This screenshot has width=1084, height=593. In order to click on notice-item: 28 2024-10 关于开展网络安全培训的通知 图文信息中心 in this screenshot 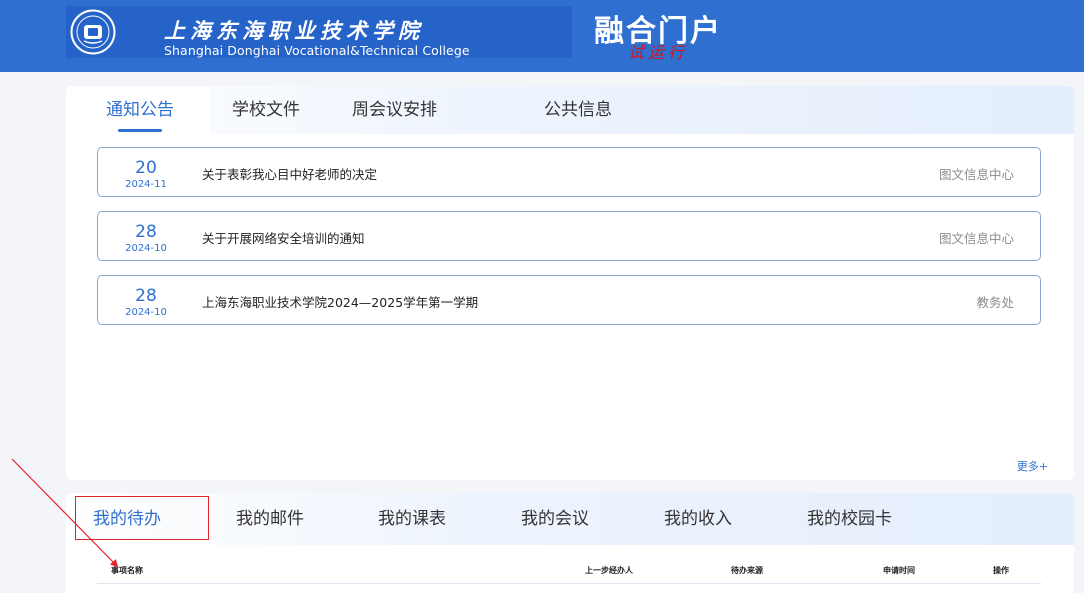, I will do `click(569, 236)`.